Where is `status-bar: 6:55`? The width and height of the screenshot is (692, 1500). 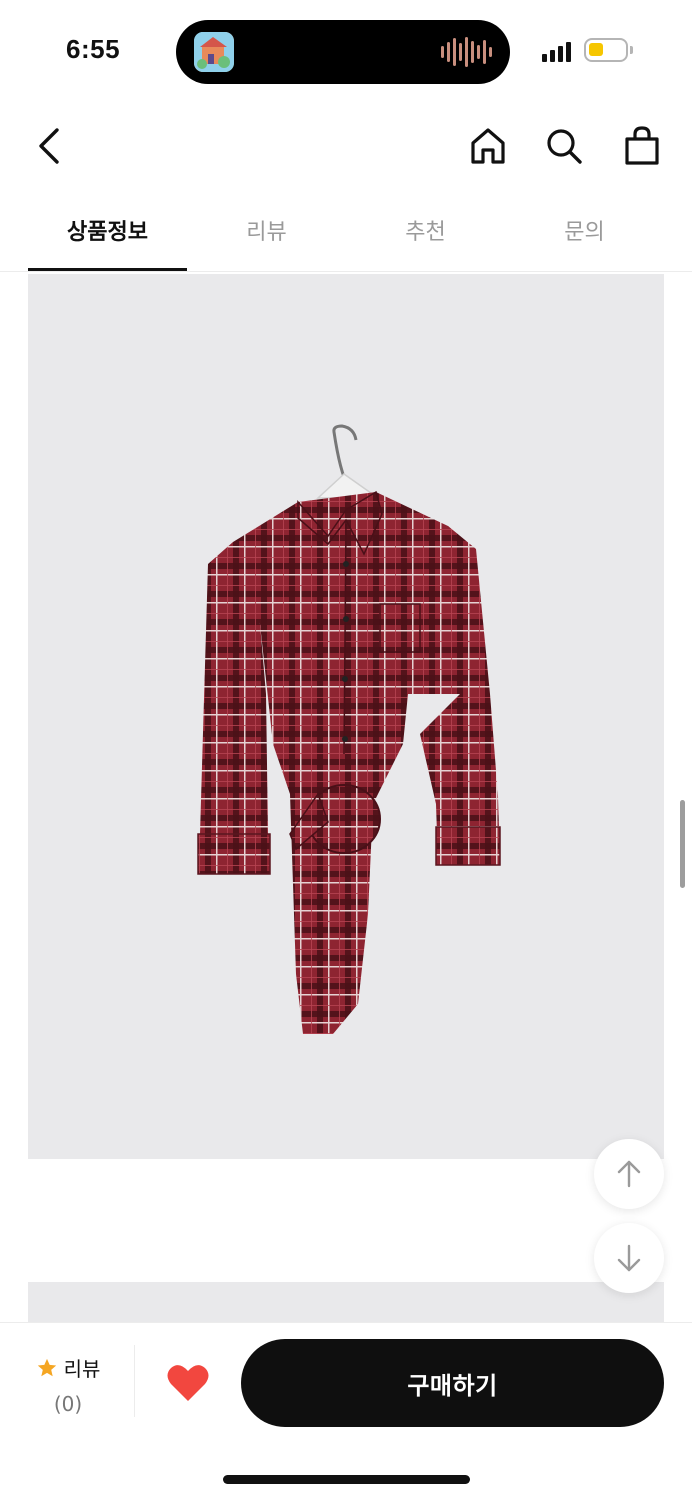 status-bar: 6:55 is located at coordinates (346, 50).